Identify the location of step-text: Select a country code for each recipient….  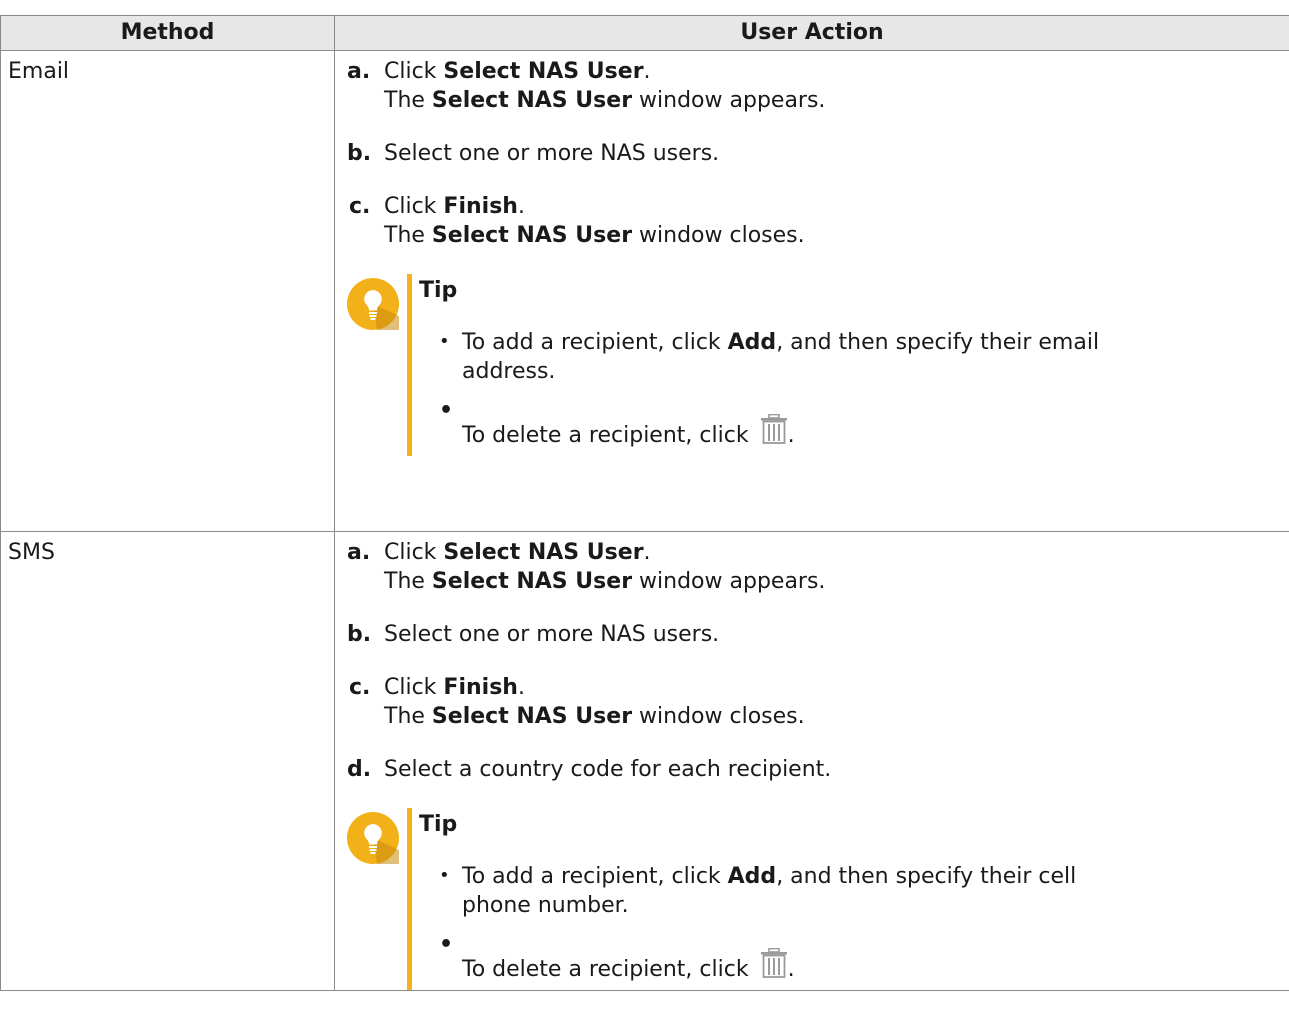
(608, 769).